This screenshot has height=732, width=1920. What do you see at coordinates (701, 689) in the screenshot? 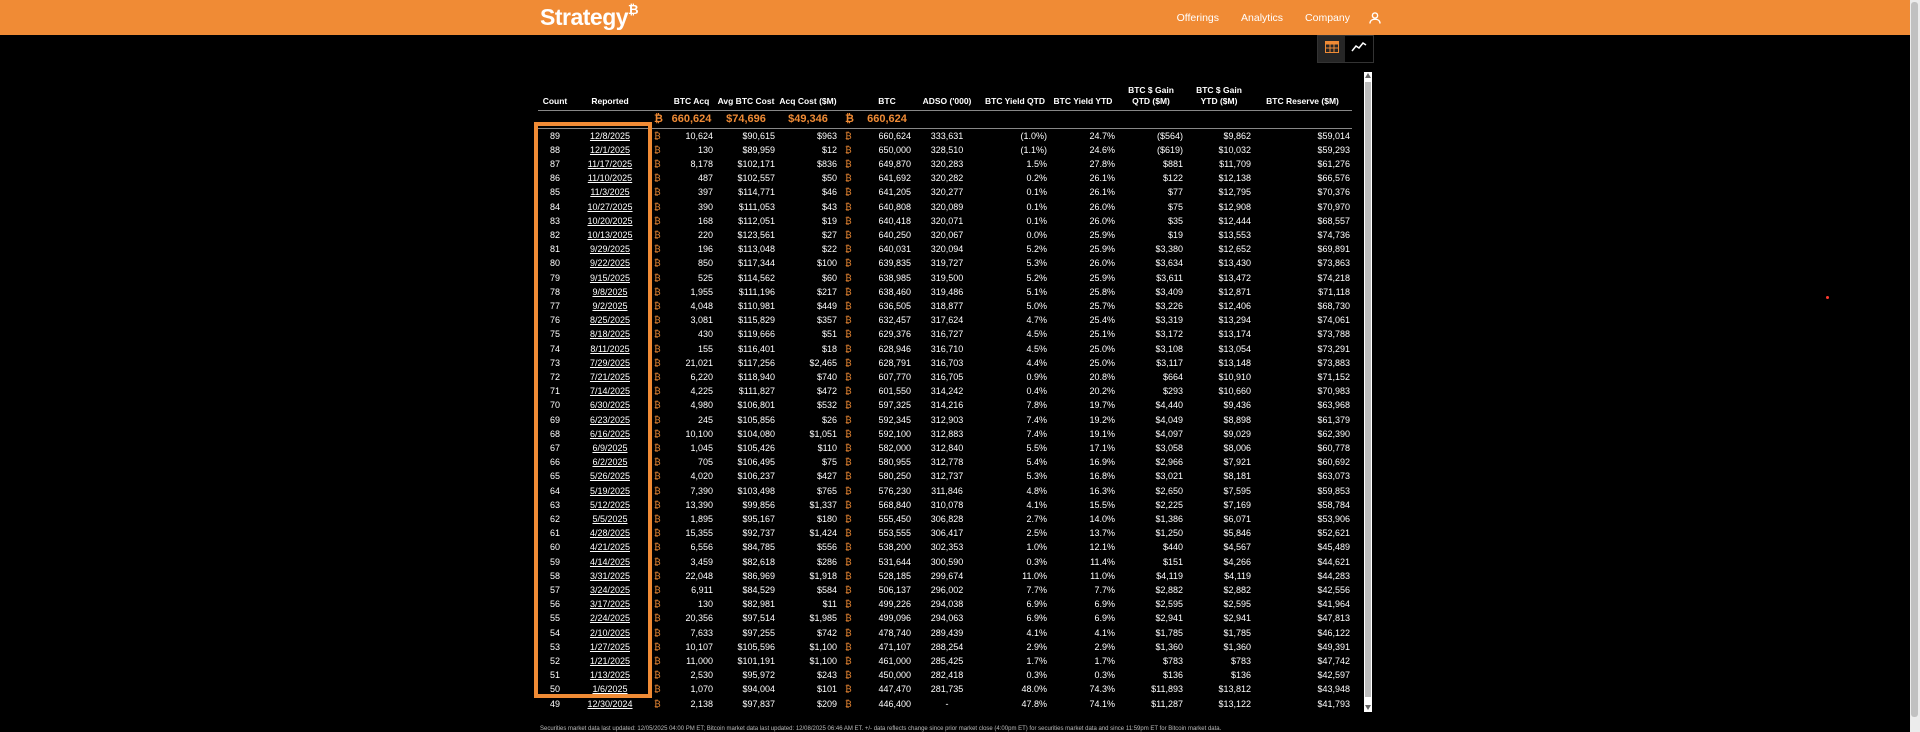
I see `cell-btc-acq: 1,070` at bounding box center [701, 689].